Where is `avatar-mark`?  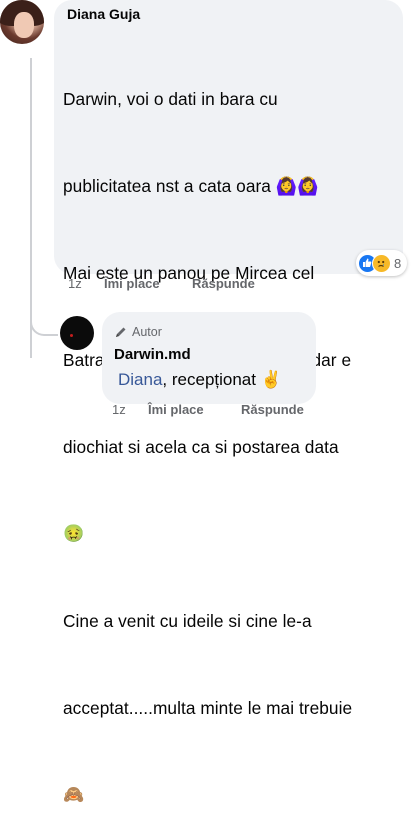 avatar-mark is located at coordinates (71, 335).